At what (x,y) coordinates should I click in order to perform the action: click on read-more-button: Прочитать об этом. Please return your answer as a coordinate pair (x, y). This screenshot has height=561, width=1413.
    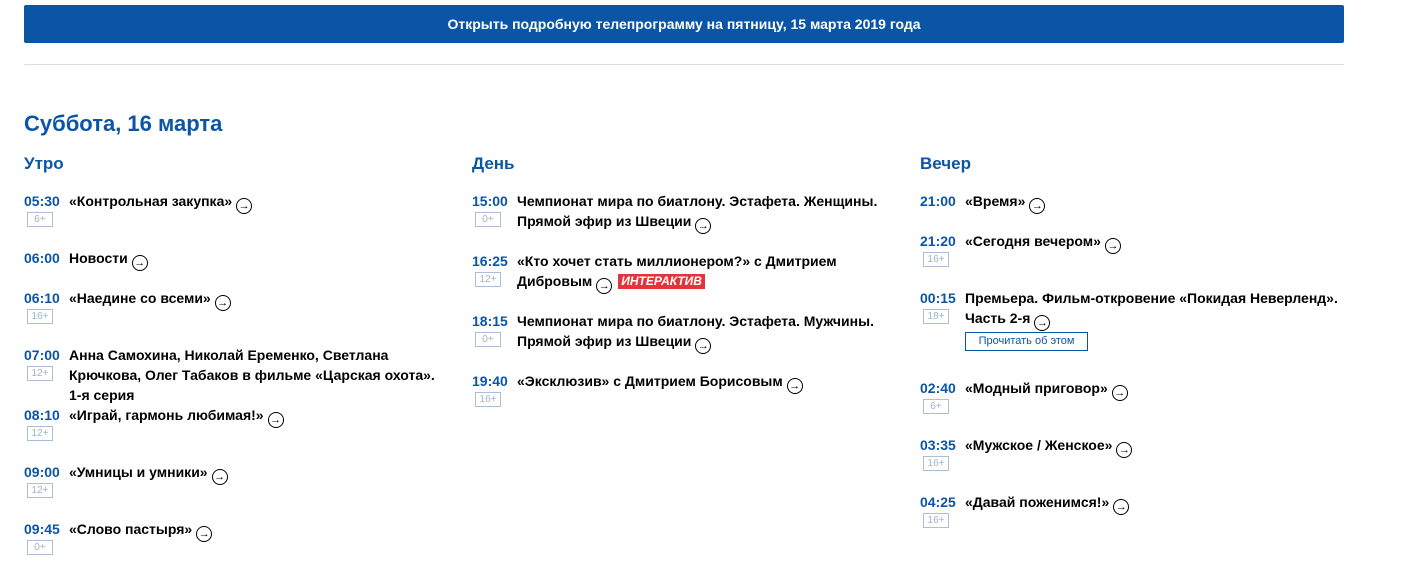
    Looking at the image, I should click on (1026, 341).